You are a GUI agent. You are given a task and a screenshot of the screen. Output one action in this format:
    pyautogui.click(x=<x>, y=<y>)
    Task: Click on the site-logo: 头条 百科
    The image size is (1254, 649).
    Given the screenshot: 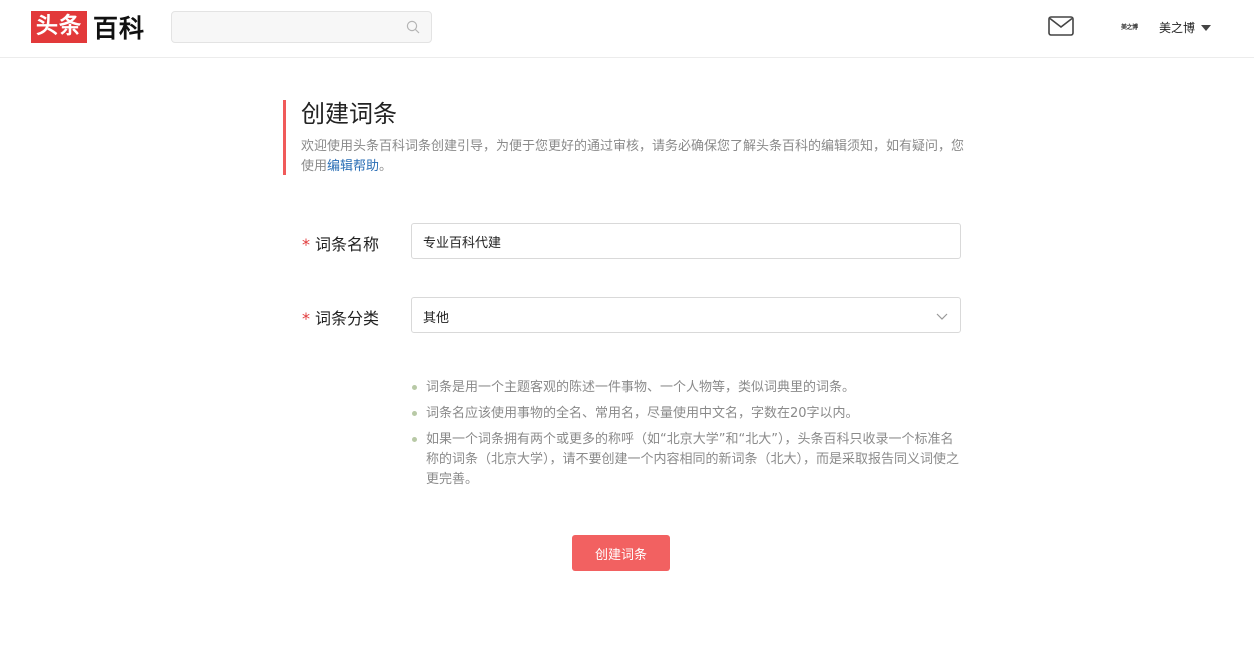 What is the action you would take?
    pyautogui.click(x=88, y=27)
    